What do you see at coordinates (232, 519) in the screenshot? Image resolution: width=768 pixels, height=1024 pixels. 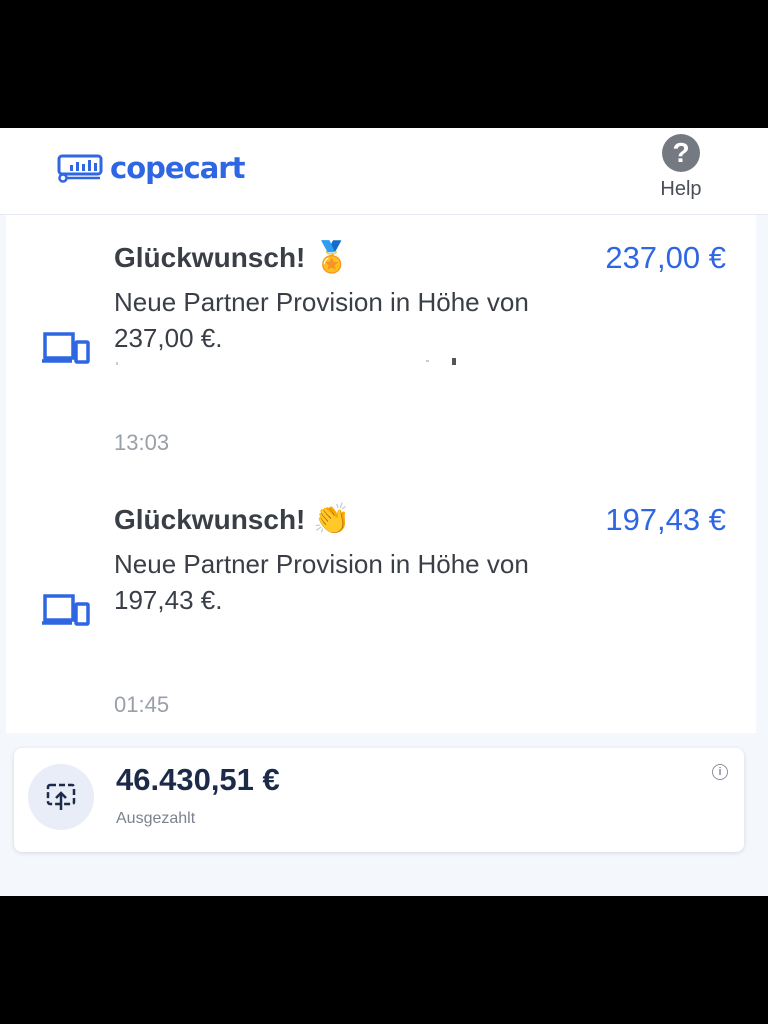 I see `notification-title: Glückwunsch! 👏` at bounding box center [232, 519].